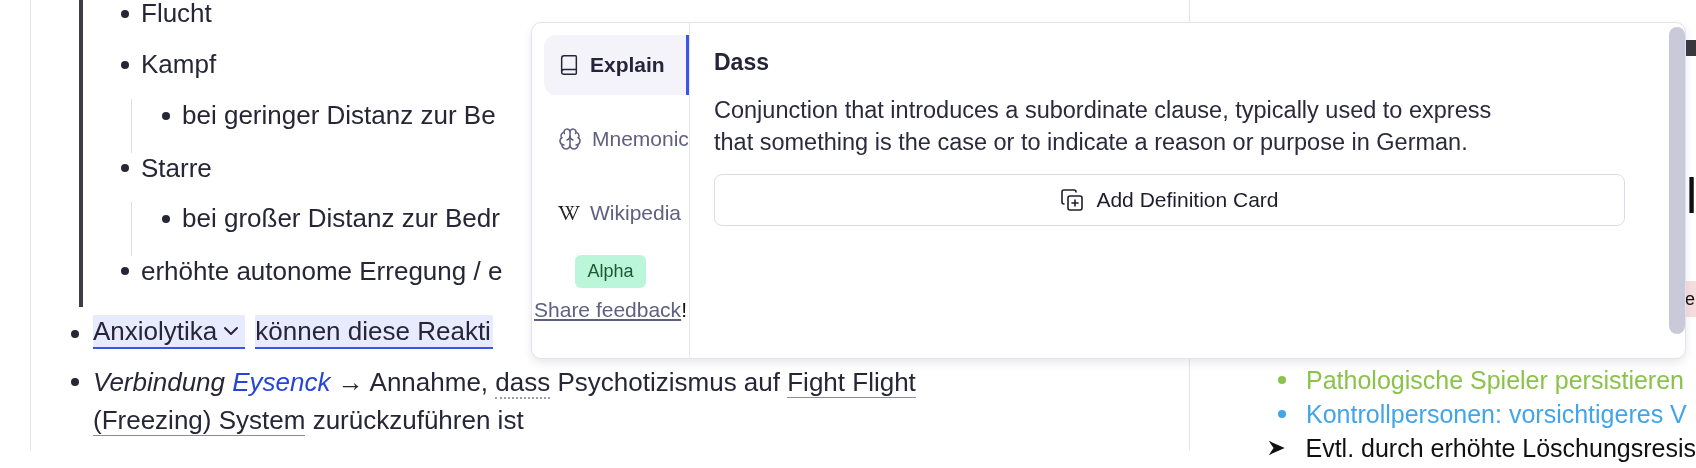 This screenshot has height=468, width=1696. Describe the element at coordinates (742, 62) in the screenshot. I see `word-title: Dass` at that location.